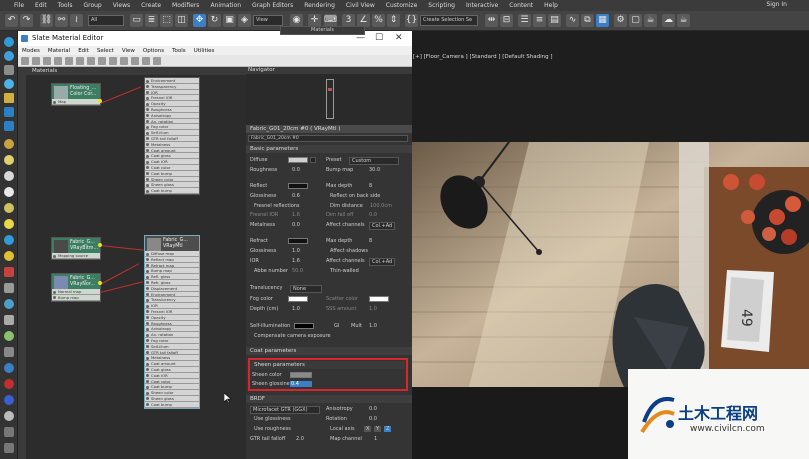 This screenshot has width=809, height=459. What do you see at coordinates (539, 20) in the screenshot?
I see `layer-explorer-icon: ≡` at bounding box center [539, 20].